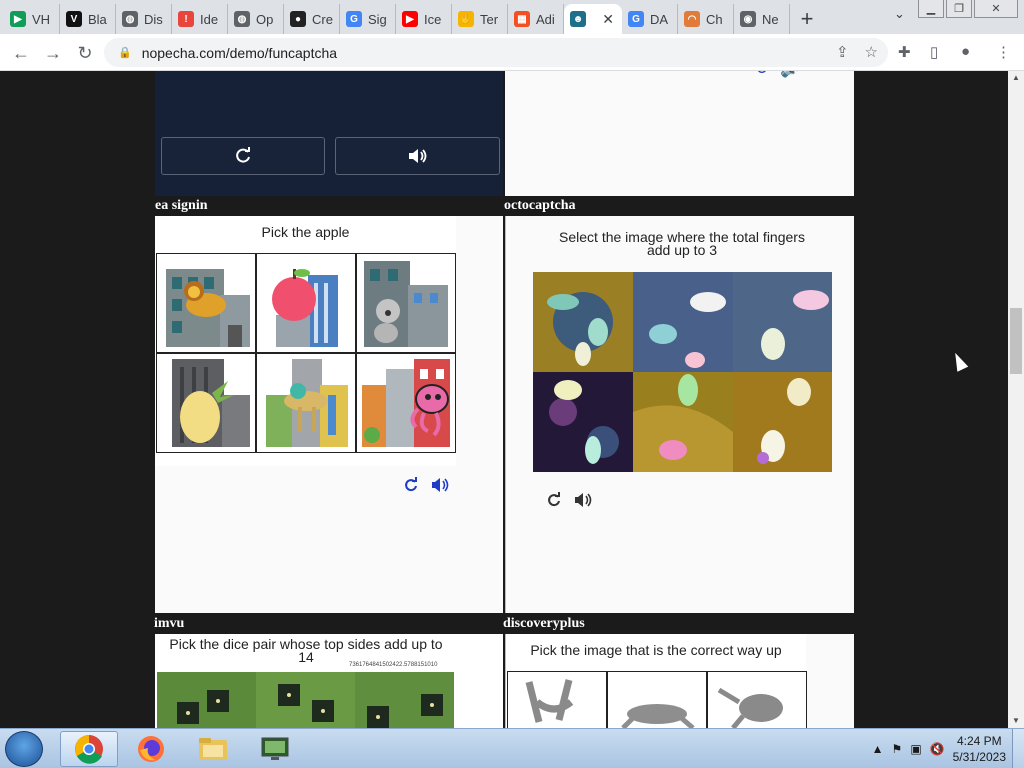 The image size is (1024, 768). Describe the element at coordinates (965, 51) in the screenshot. I see `profile-icon: ●` at that location.